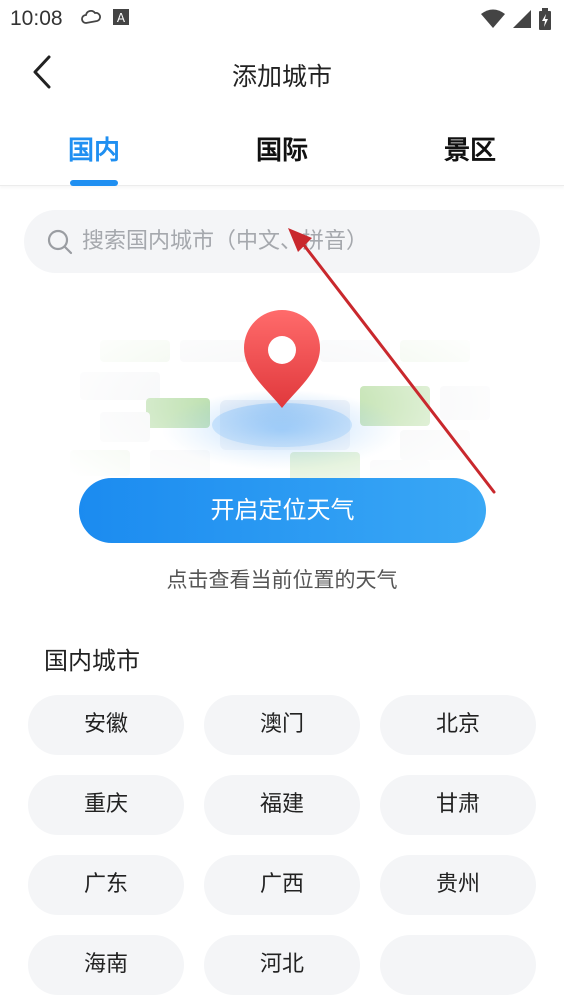  I want to click on enable-location-weather-button: 开启定位天气, so click(282, 510).